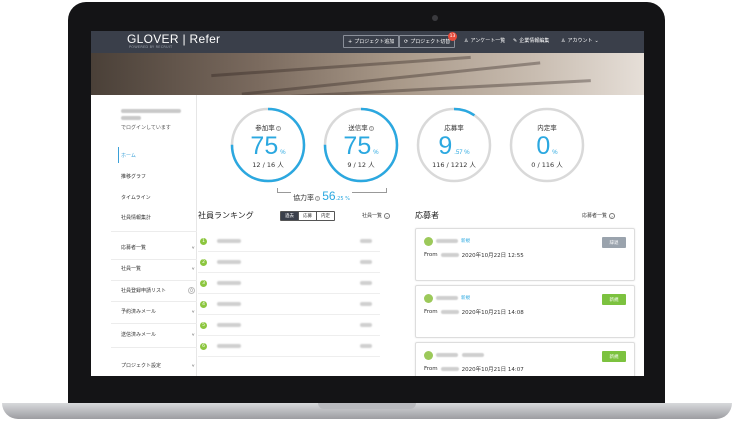 Image resolution: width=734 pixels, height=422 pixels. What do you see at coordinates (492, 256) in the screenshot?
I see `timestamp: 2020年10月22日 12:55` at bounding box center [492, 256].